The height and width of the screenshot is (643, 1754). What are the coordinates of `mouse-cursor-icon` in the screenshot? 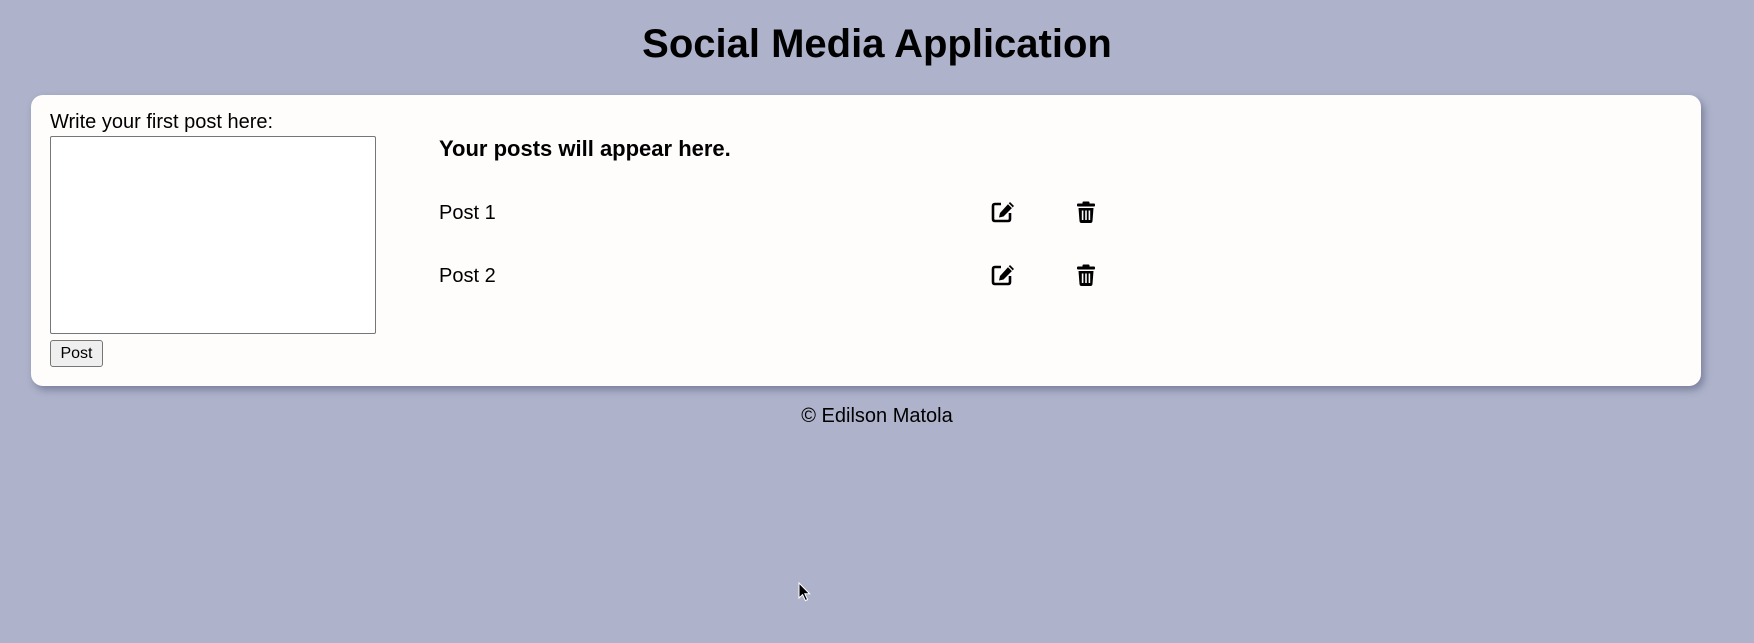 It's located at (804, 592).